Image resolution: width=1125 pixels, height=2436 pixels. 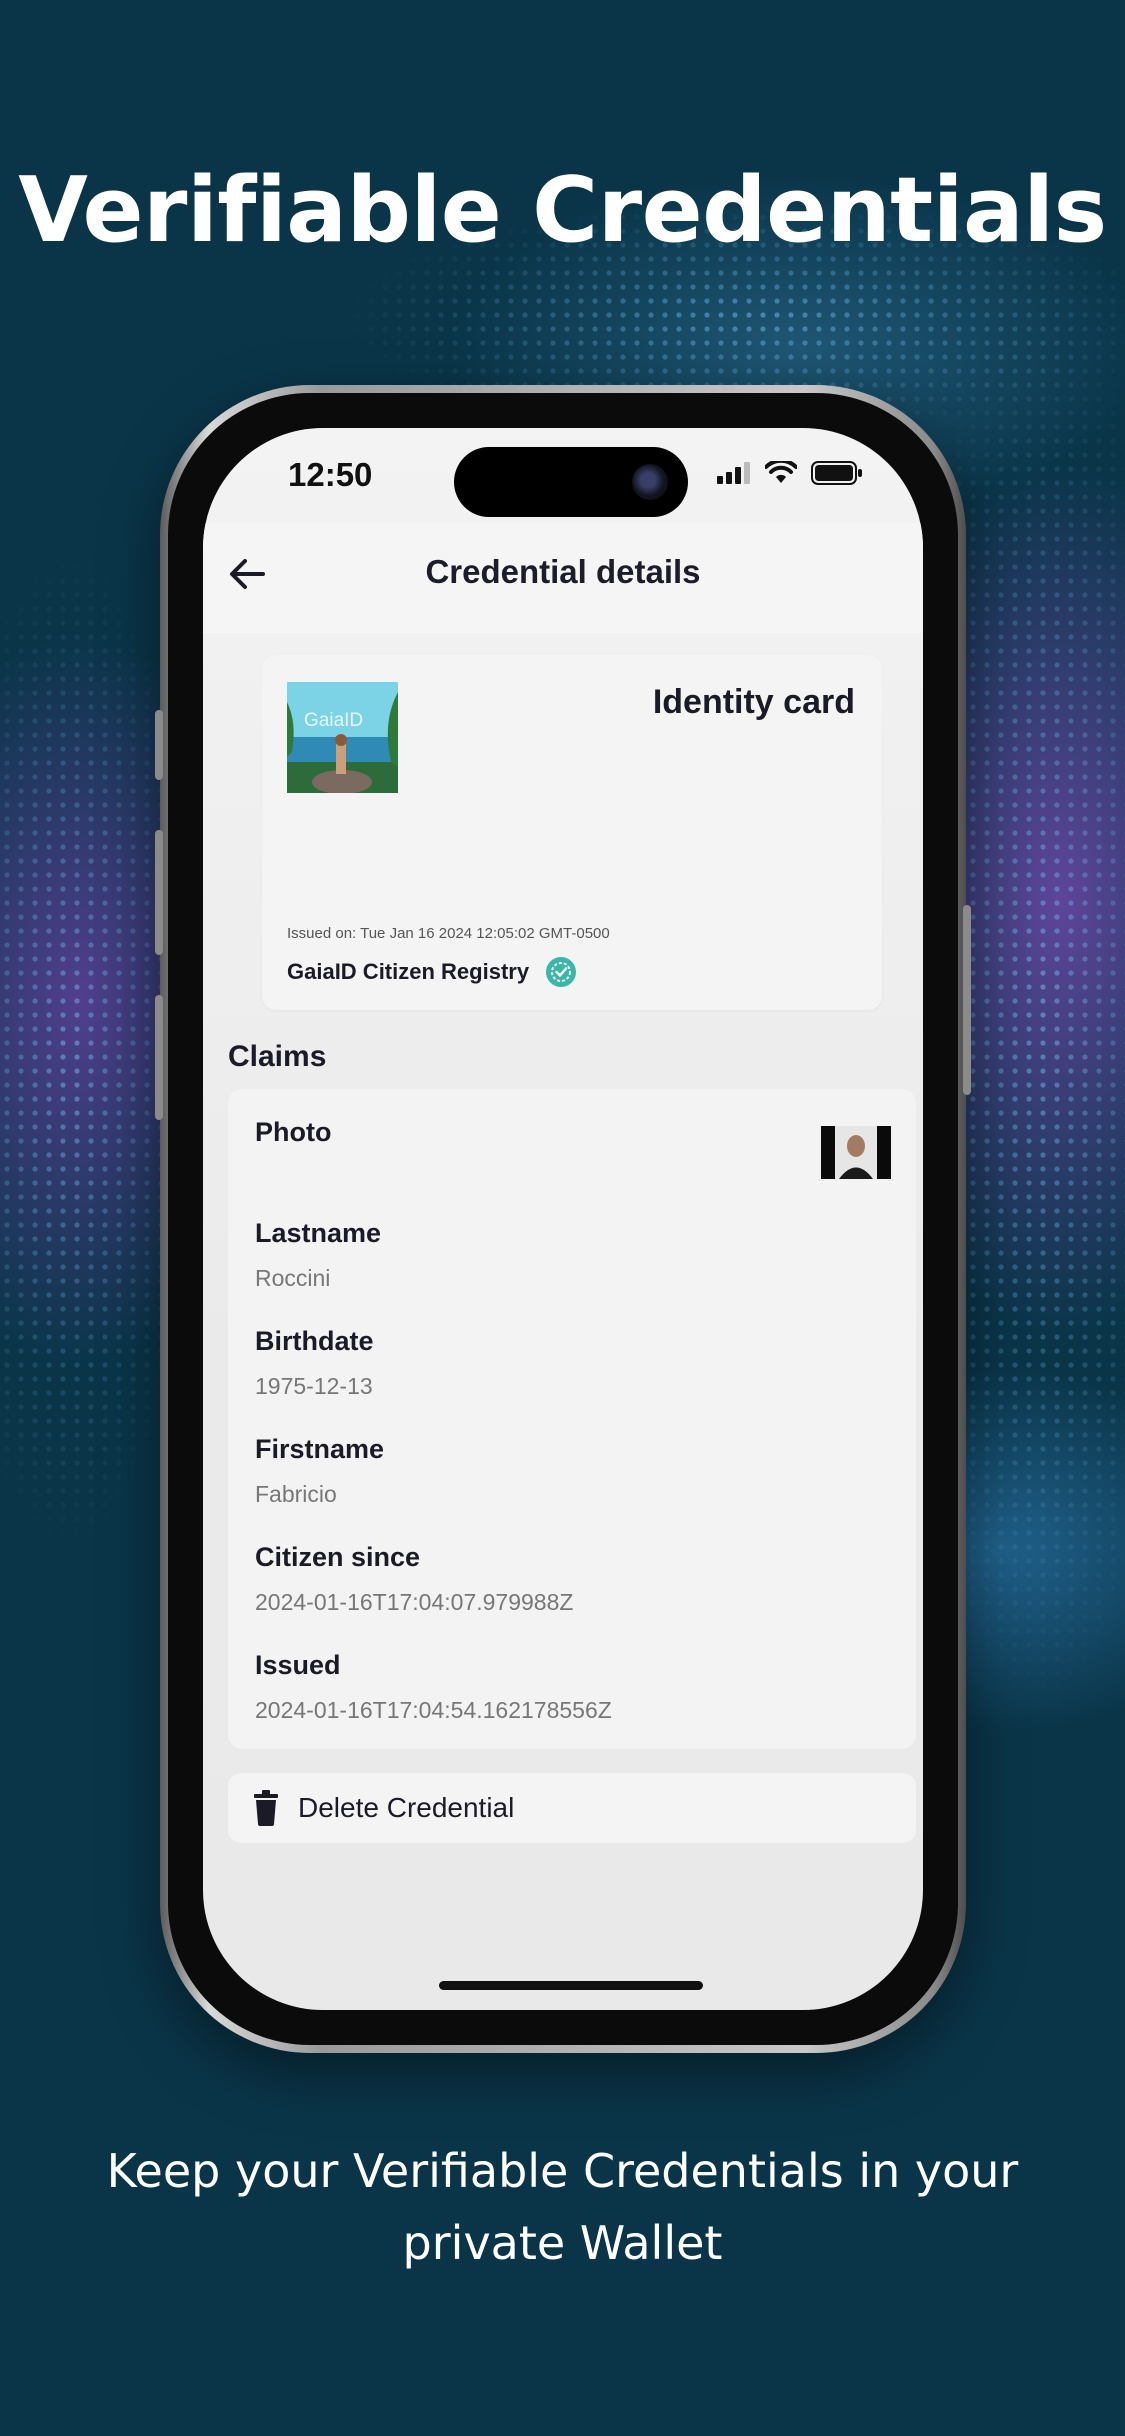 What do you see at coordinates (967, 1000) in the screenshot?
I see `power-button` at bounding box center [967, 1000].